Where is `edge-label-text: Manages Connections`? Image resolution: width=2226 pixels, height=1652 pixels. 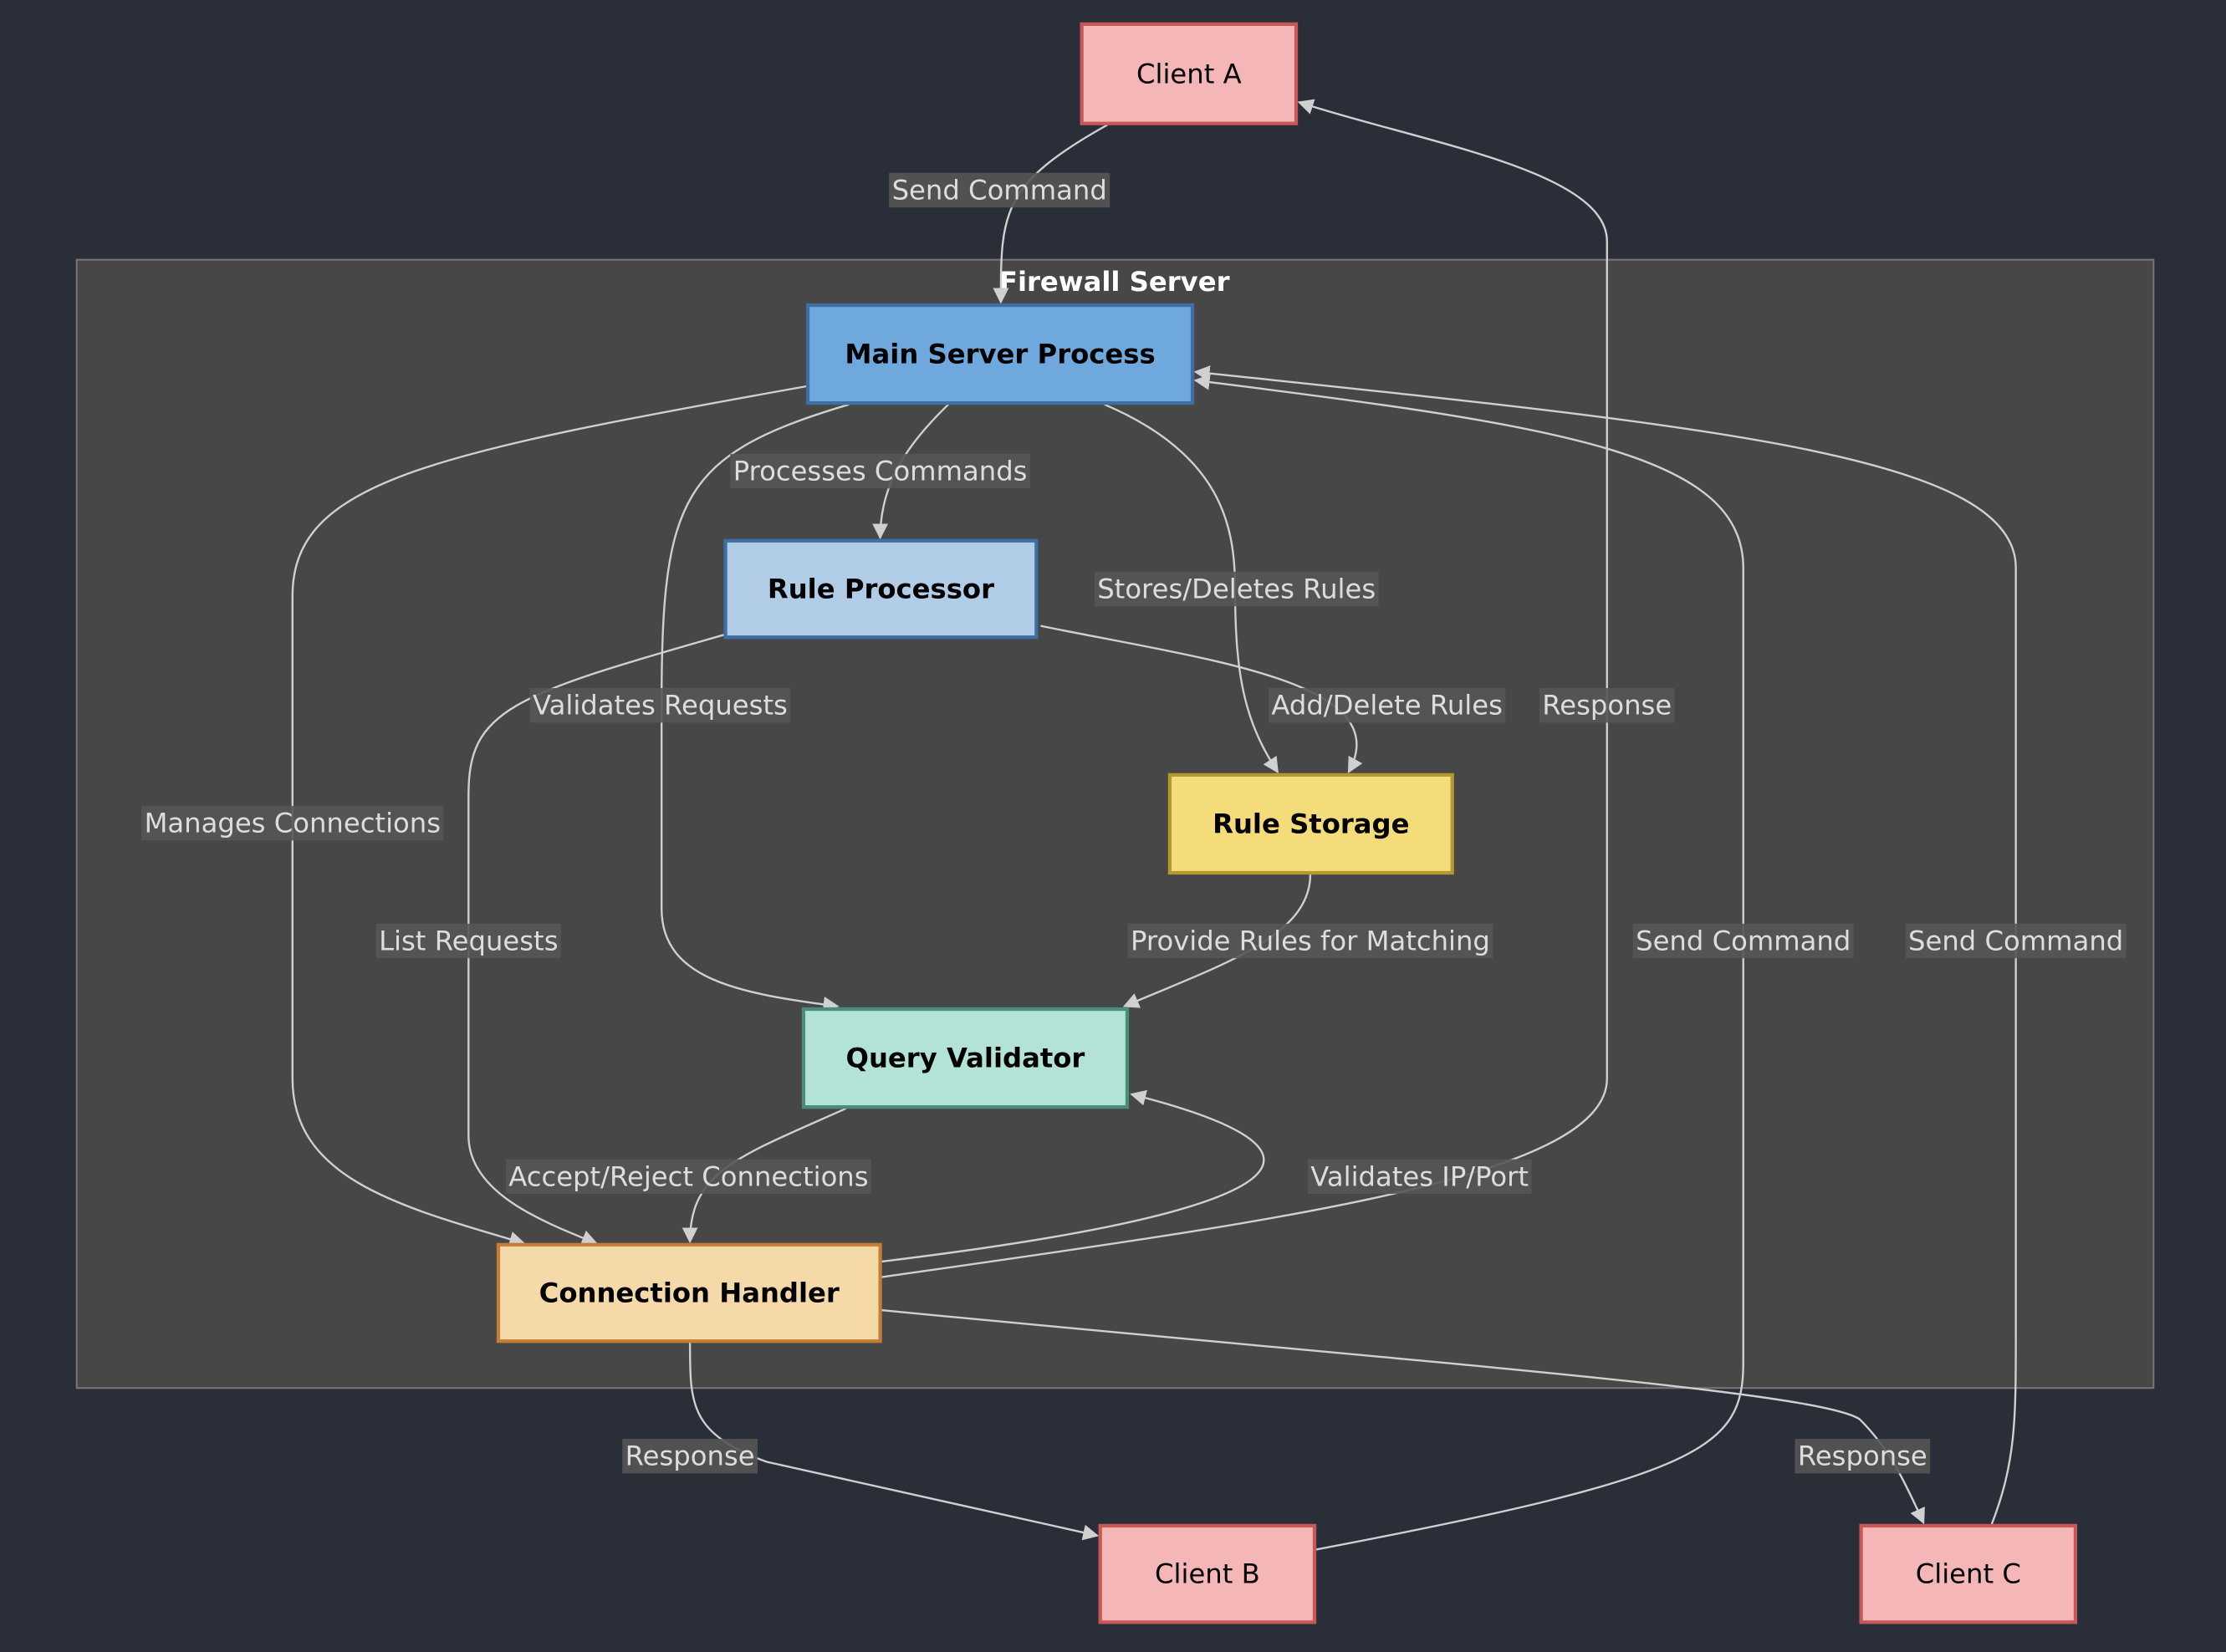
edge-label-text: Manages Connections is located at coordinates (293, 823).